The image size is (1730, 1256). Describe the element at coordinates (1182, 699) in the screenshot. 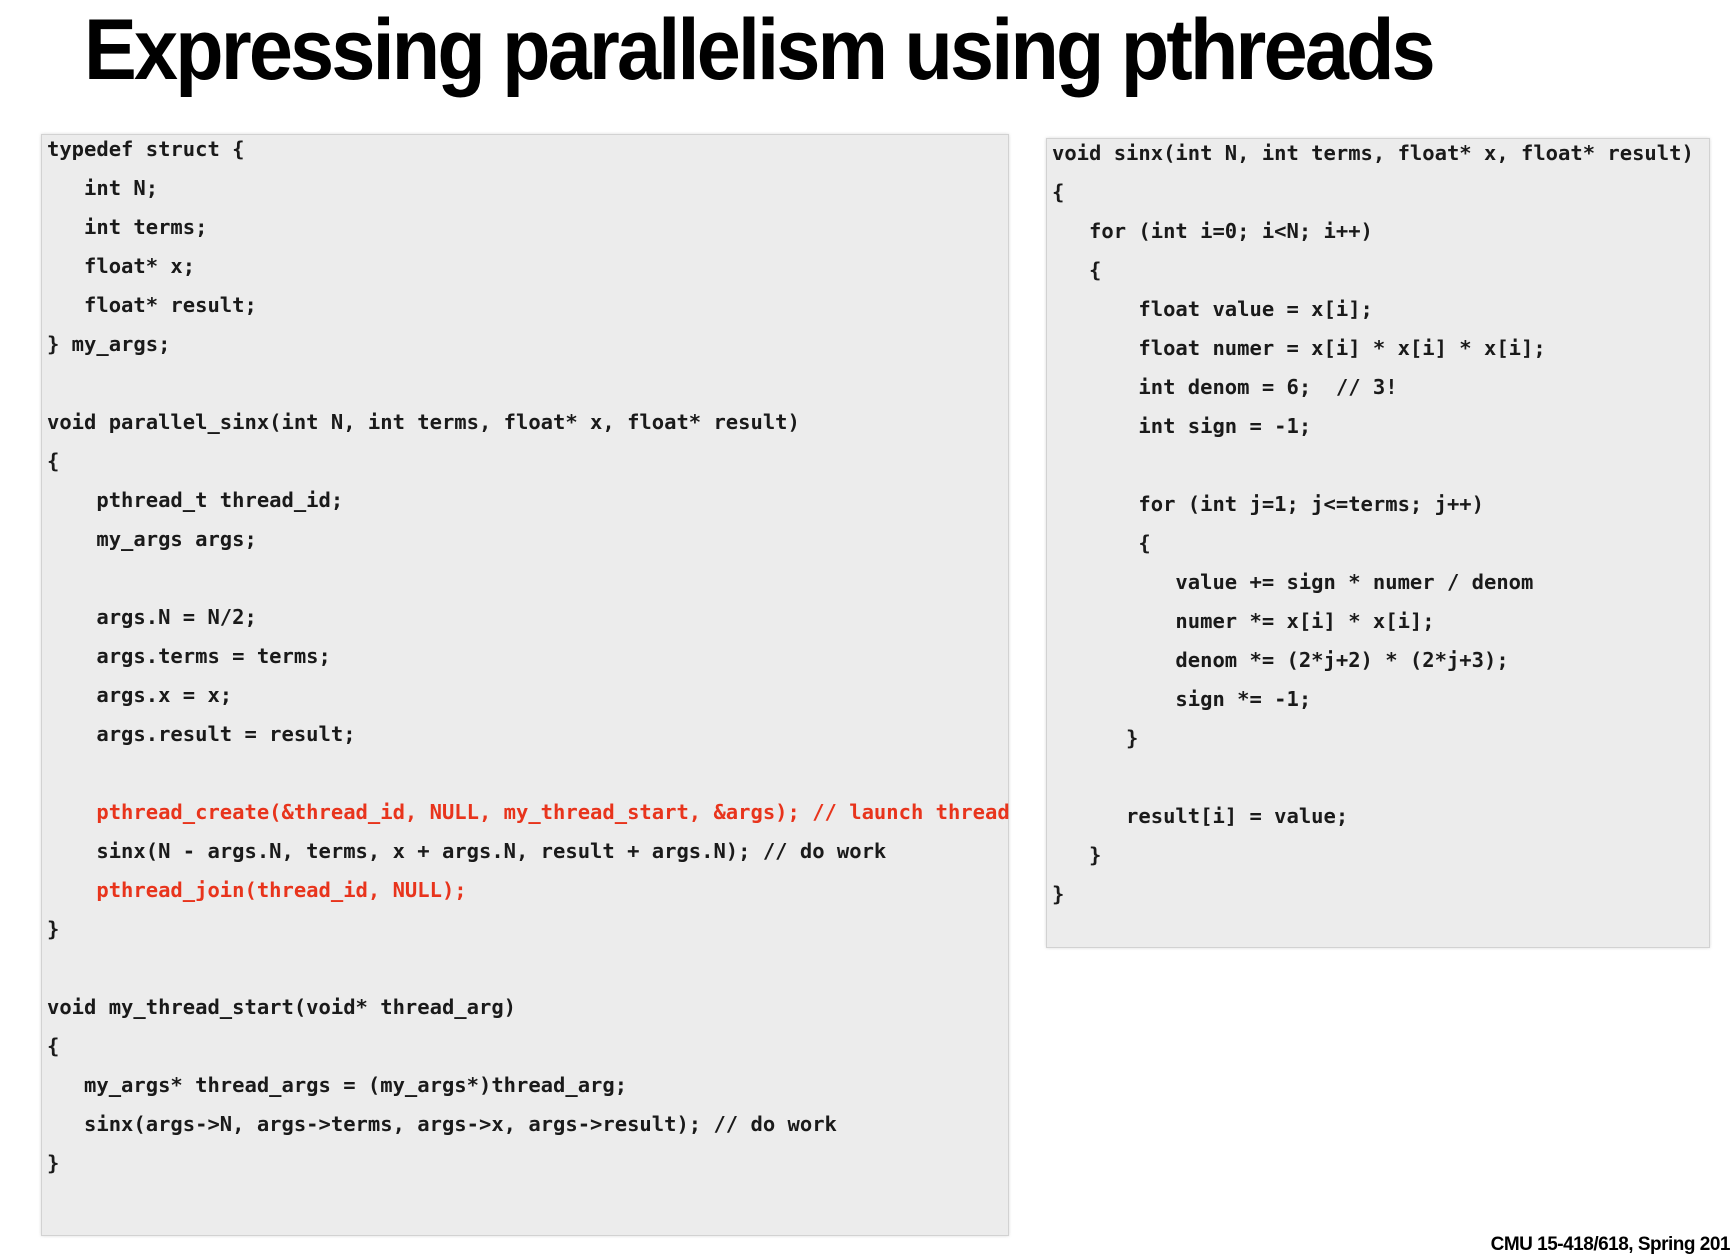

I see `code-line: sign *= -1;` at that location.